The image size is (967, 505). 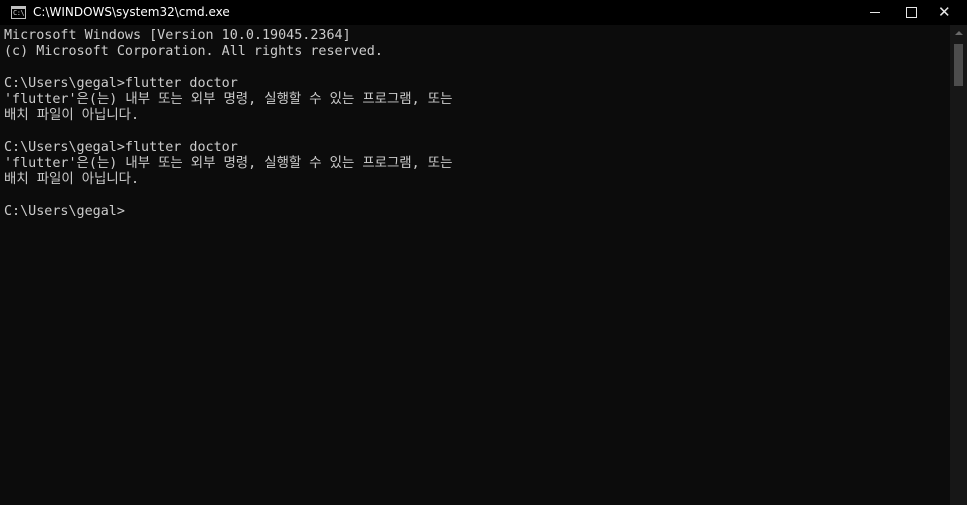 What do you see at coordinates (958, 65) in the screenshot?
I see `scrollbar-thumb` at bounding box center [958, 65].